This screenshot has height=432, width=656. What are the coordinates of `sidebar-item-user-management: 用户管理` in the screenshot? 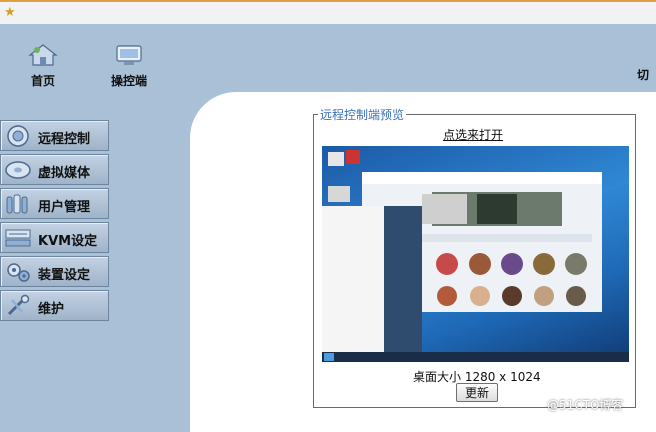 It's located at (54, 203).